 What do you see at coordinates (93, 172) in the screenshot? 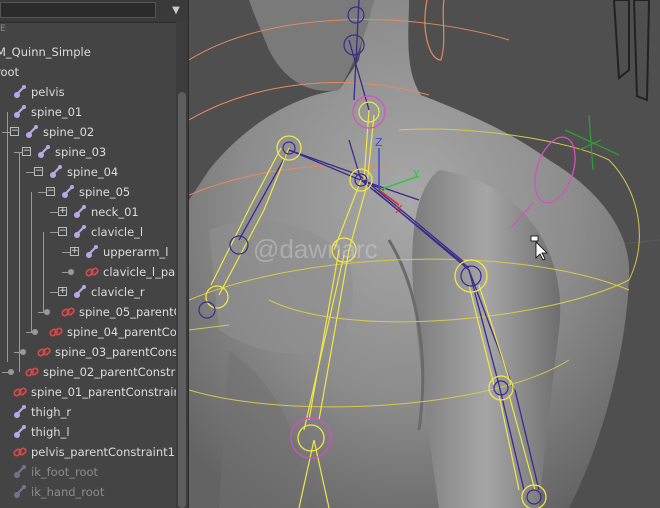
I see `outliner-row-label: spine_04` at bounding box center [93, 172].